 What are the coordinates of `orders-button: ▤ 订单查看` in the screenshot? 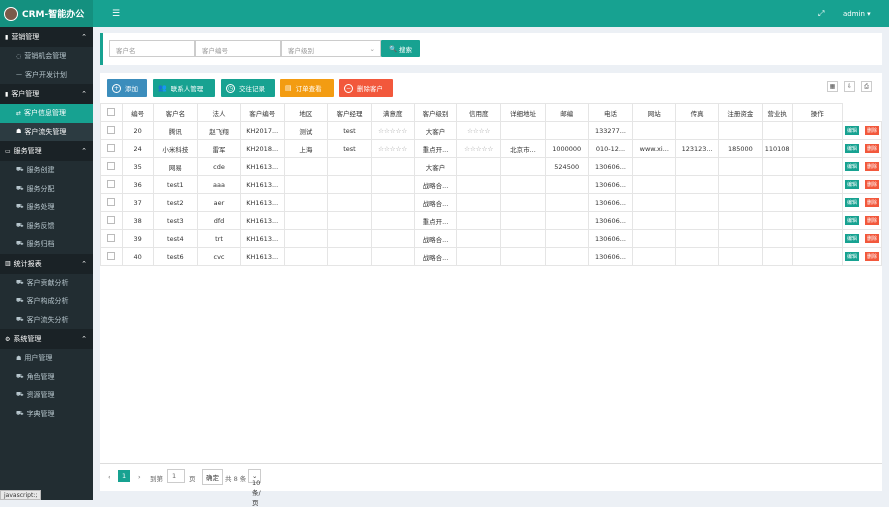 It's located at (307, 88).